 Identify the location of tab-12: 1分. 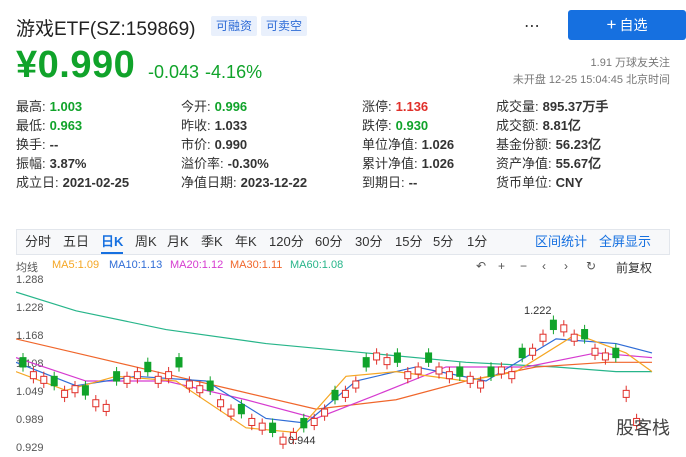
(477, 242).